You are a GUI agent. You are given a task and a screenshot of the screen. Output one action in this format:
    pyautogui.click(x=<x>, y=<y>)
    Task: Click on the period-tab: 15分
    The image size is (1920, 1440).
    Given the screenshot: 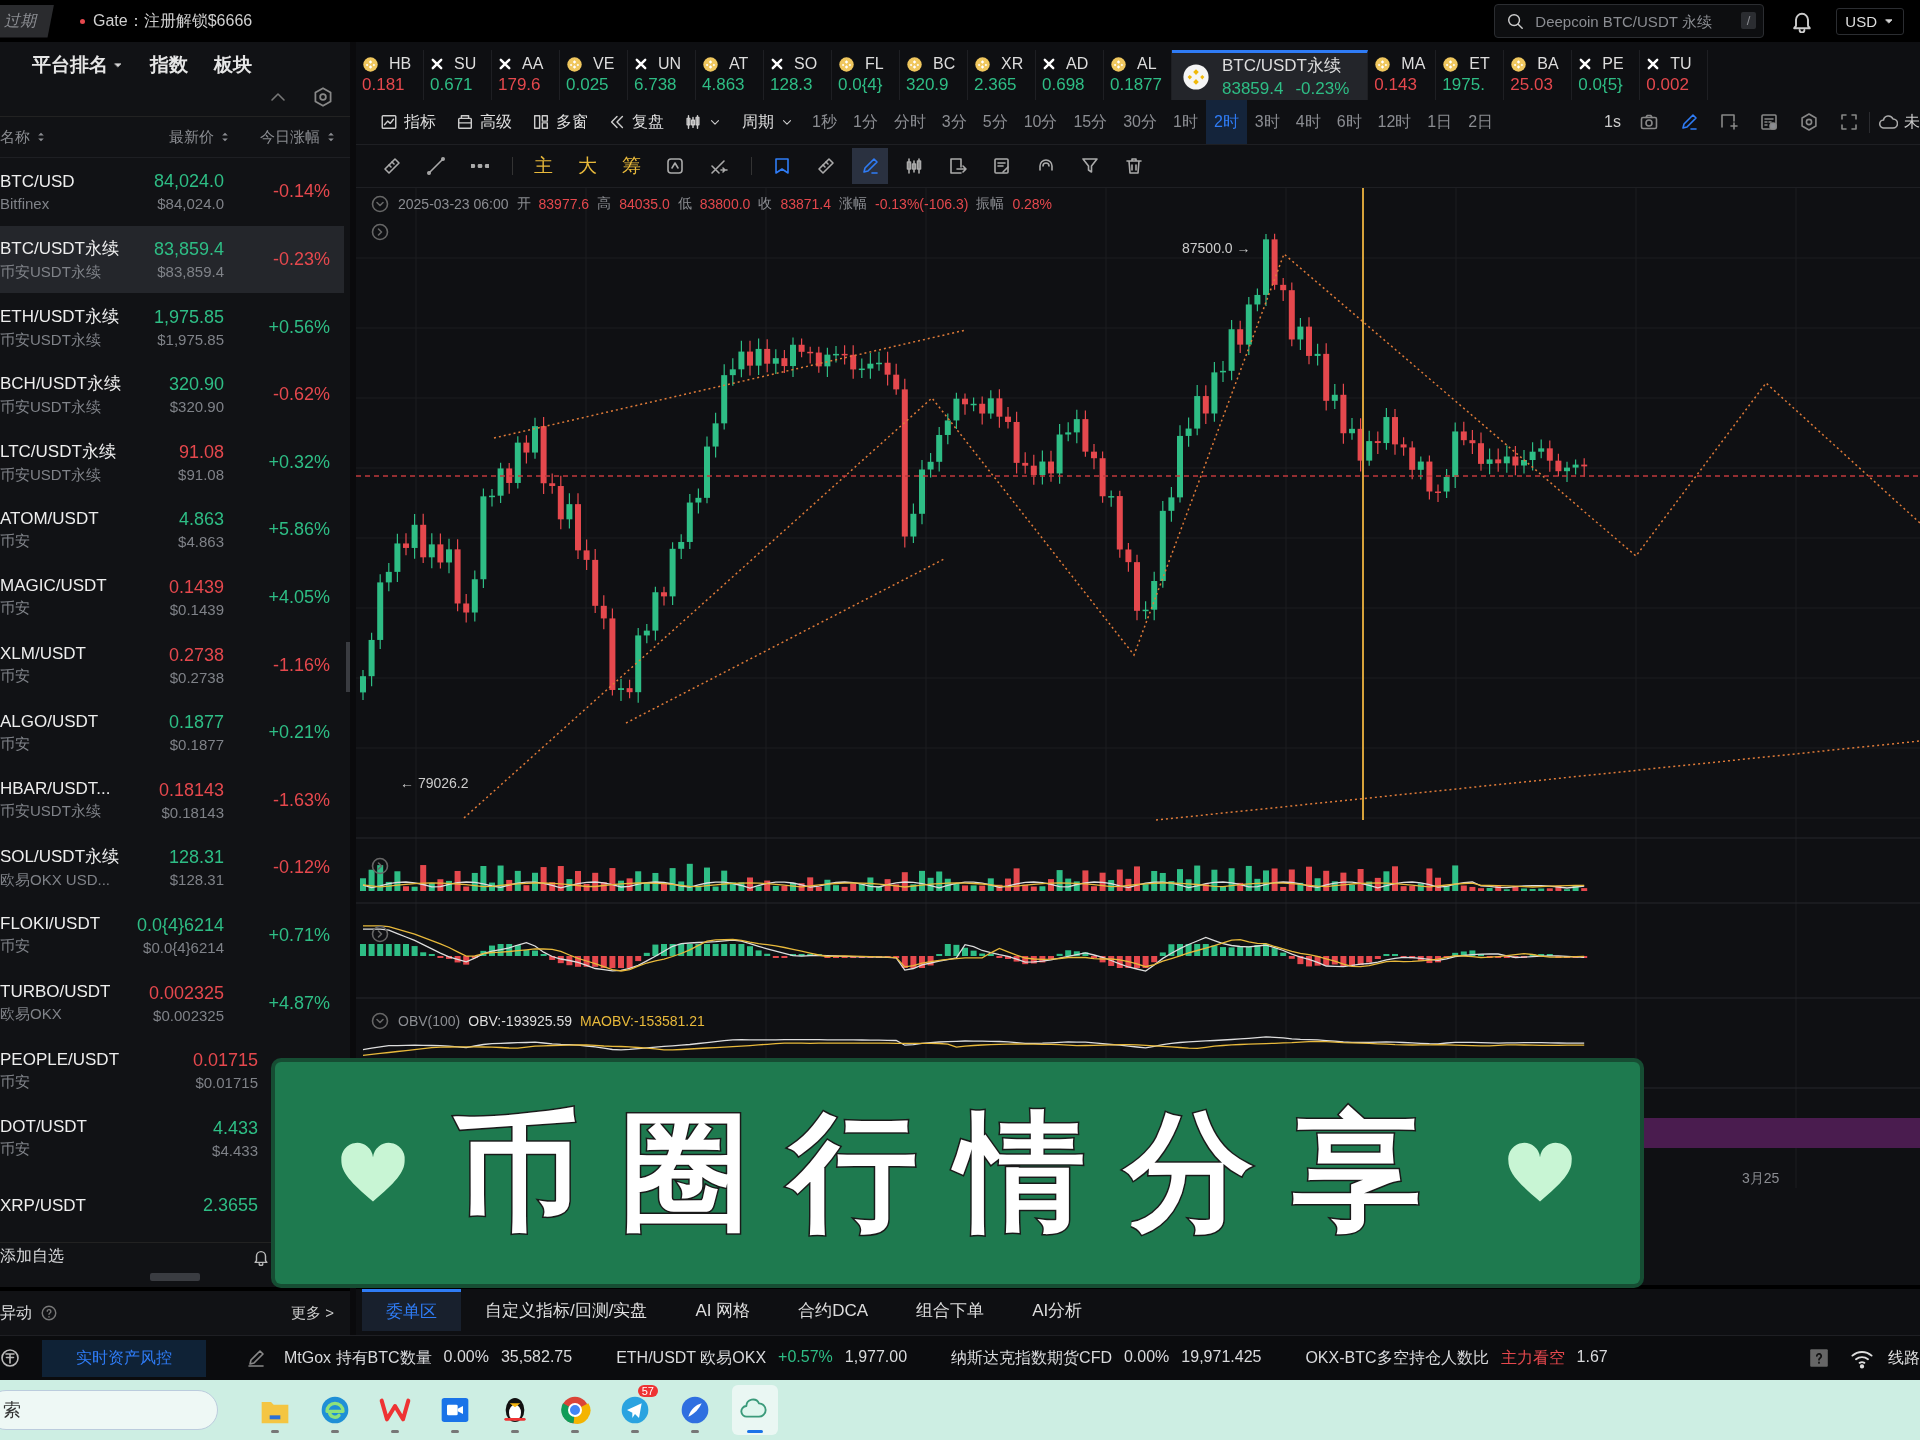 What is the action you would take?
    pyautogui.click(x=1090, y=122)
    